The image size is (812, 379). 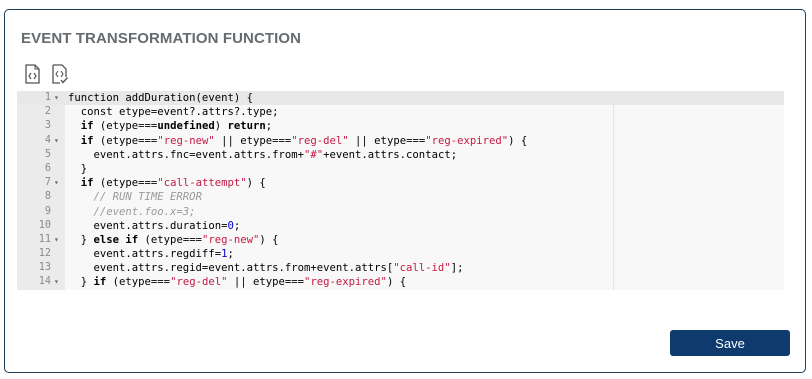 I want to click on save-button: Save, so click(x=730, y=343).